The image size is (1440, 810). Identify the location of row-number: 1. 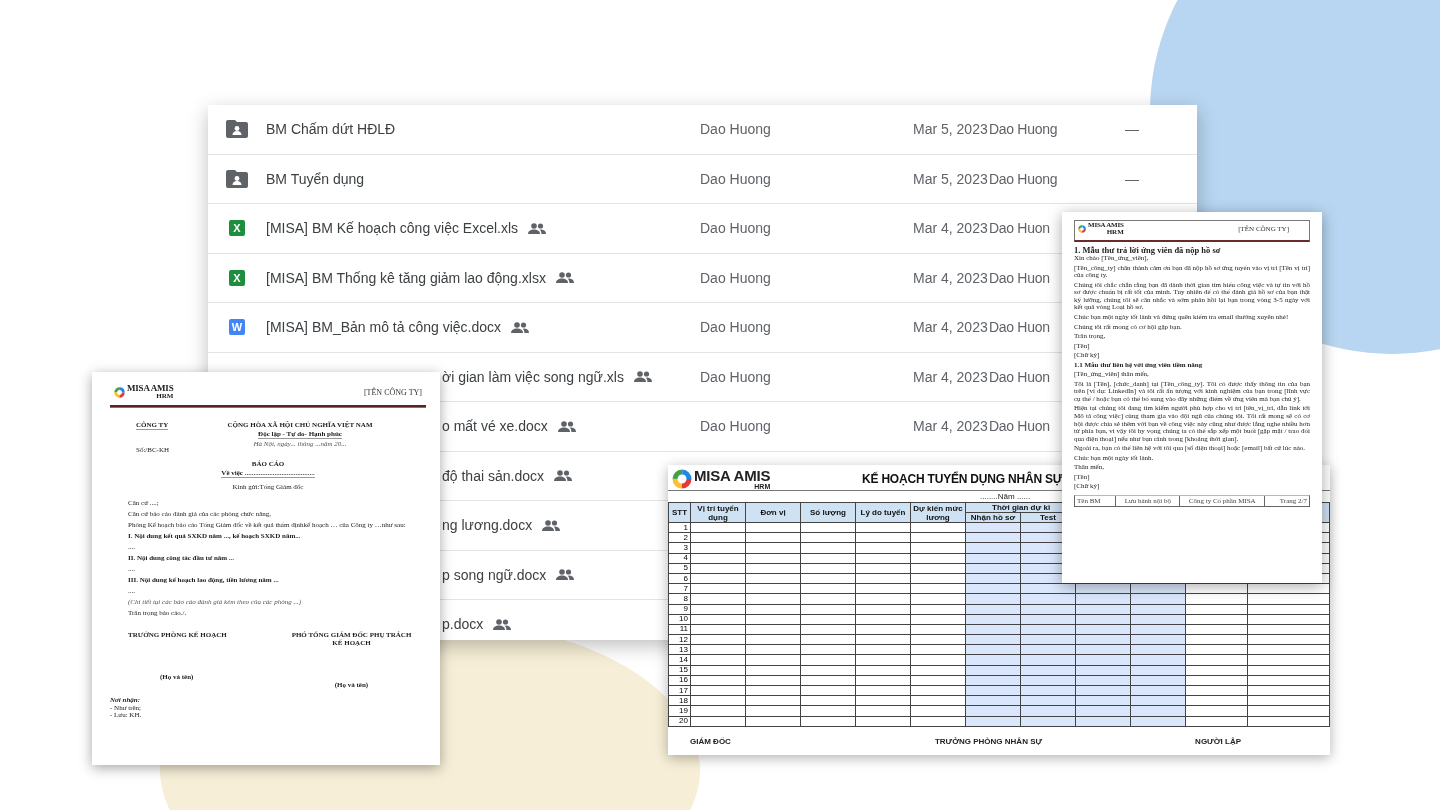
(685, 527).